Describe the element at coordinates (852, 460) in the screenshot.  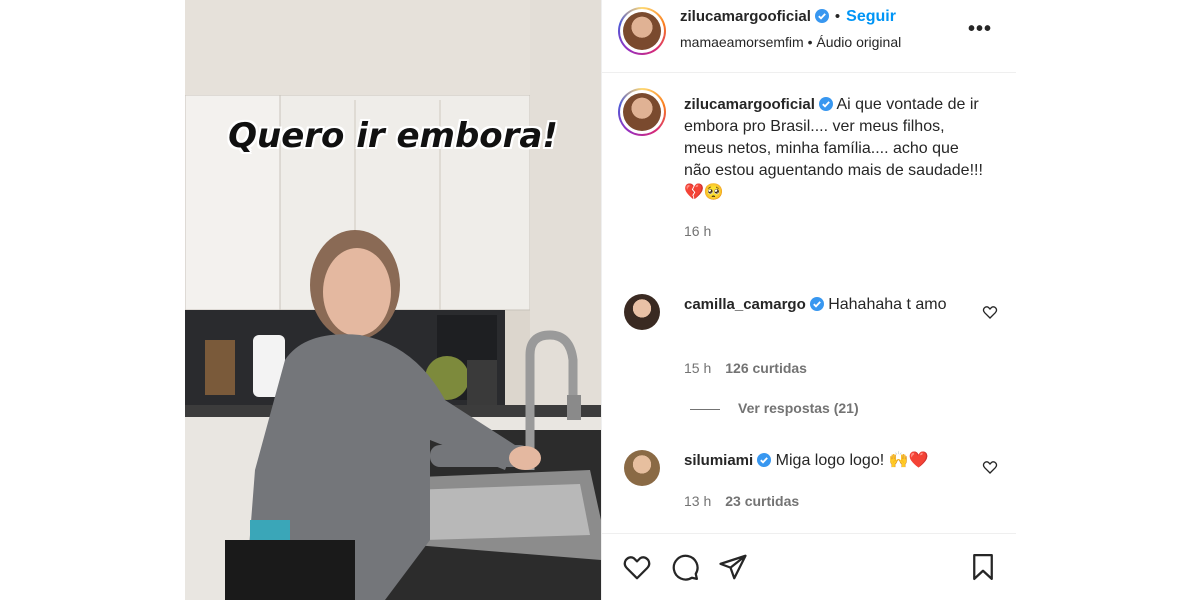
I see `comment-text: Miga logo logo! 🙌❤️` at that location.